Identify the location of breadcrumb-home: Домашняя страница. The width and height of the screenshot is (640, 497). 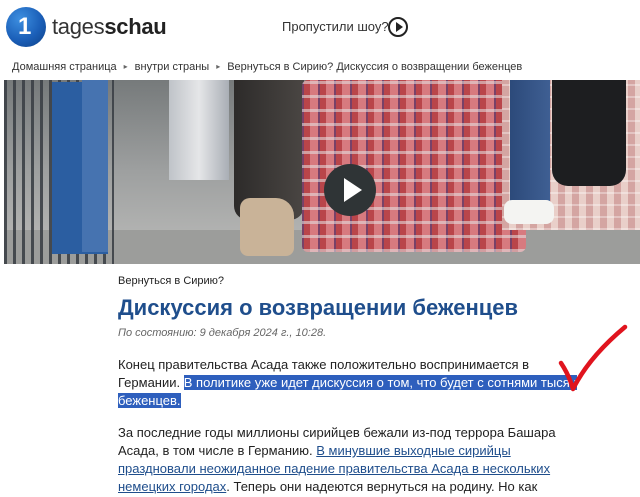
(64, 67).